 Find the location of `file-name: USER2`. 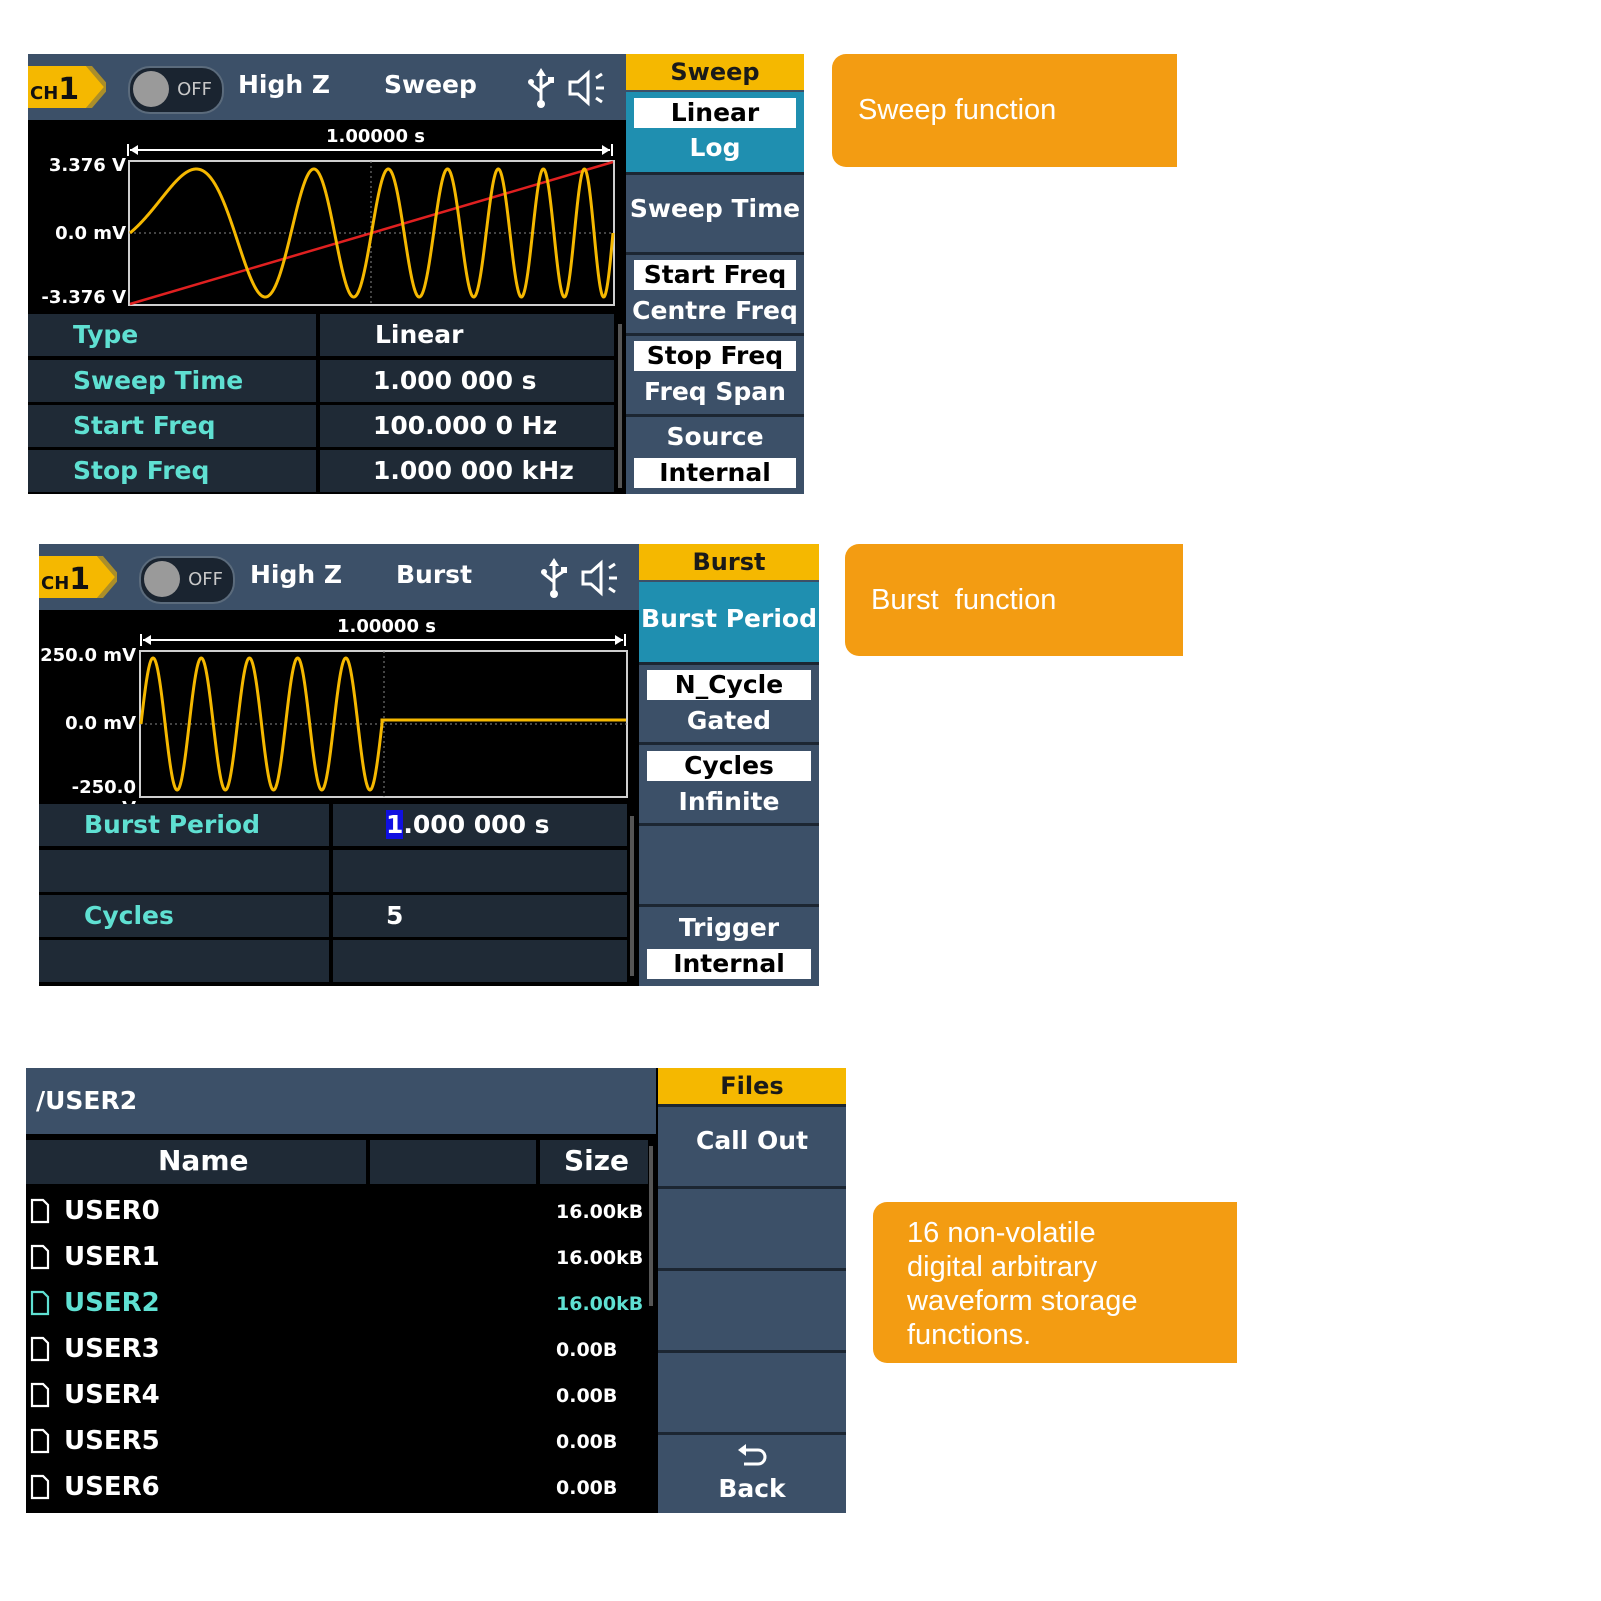

file-name: USER2 is located at coordinates (112, 1303).